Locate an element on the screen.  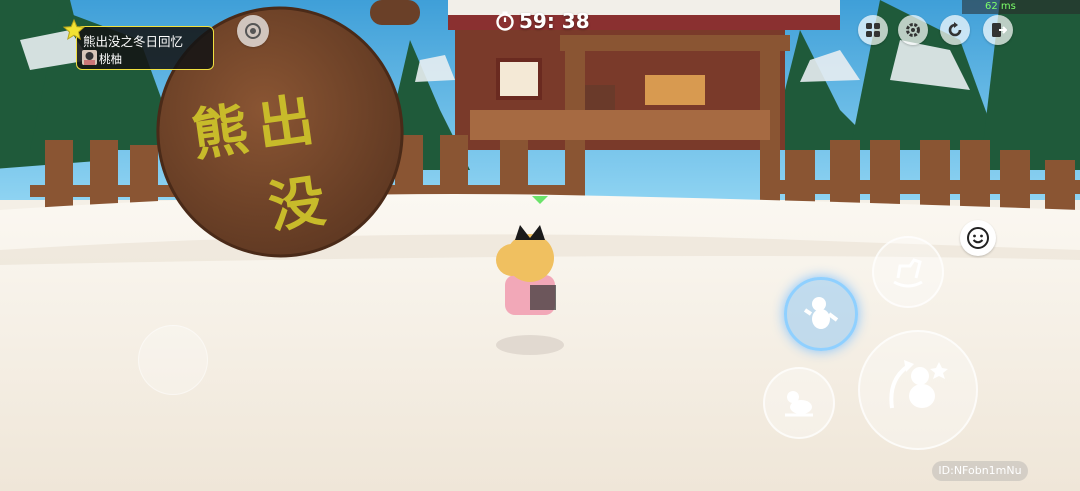
character-pose-icon is located at coordinates (821, 313).